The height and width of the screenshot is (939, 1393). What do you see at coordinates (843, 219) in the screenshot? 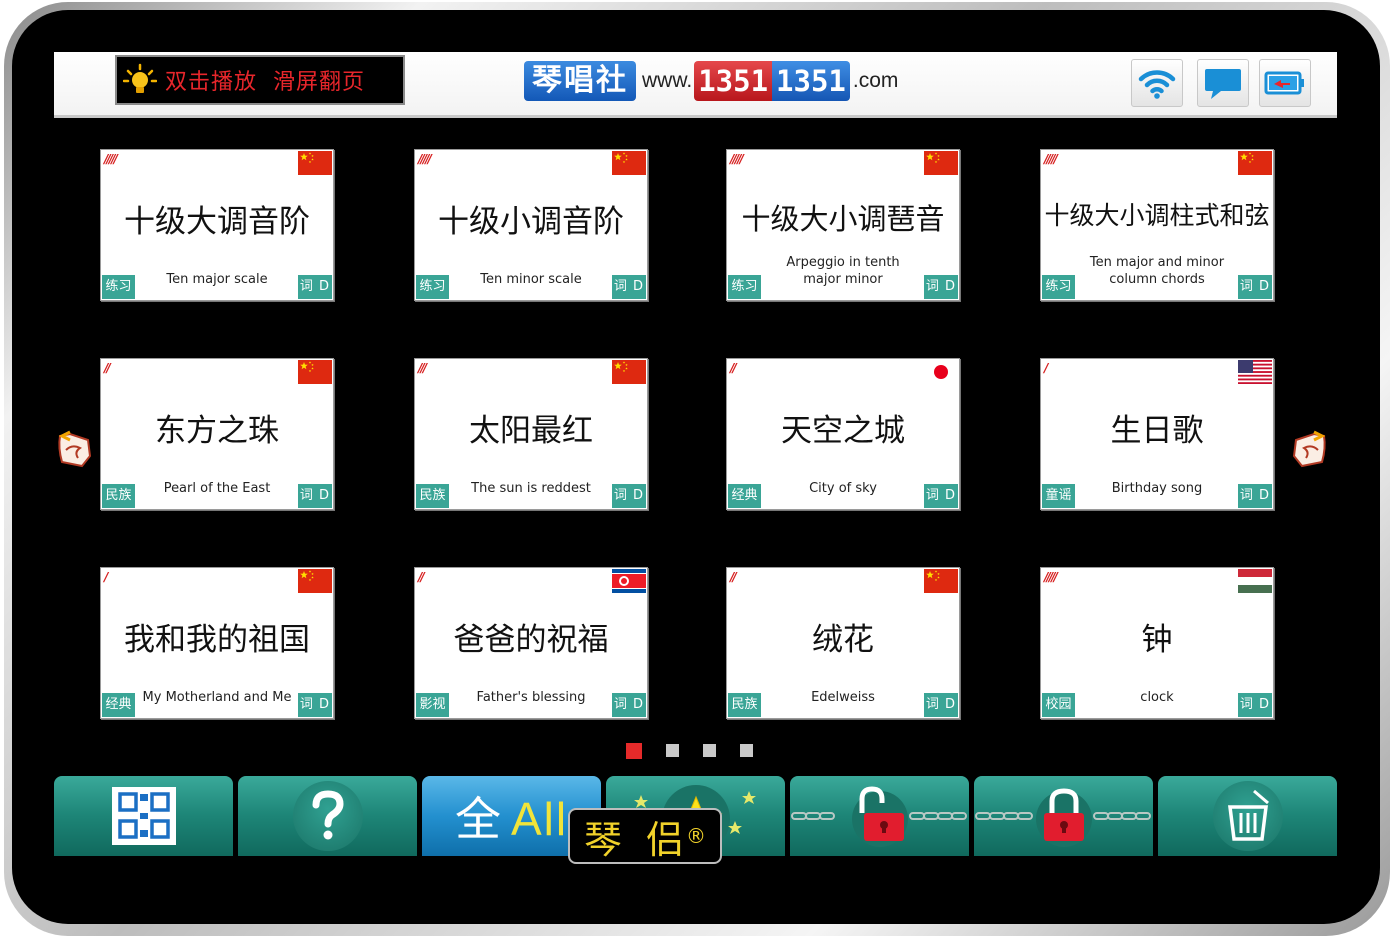
I see `song-title: 十级大小调琶音` at bounding box center [843, 219].